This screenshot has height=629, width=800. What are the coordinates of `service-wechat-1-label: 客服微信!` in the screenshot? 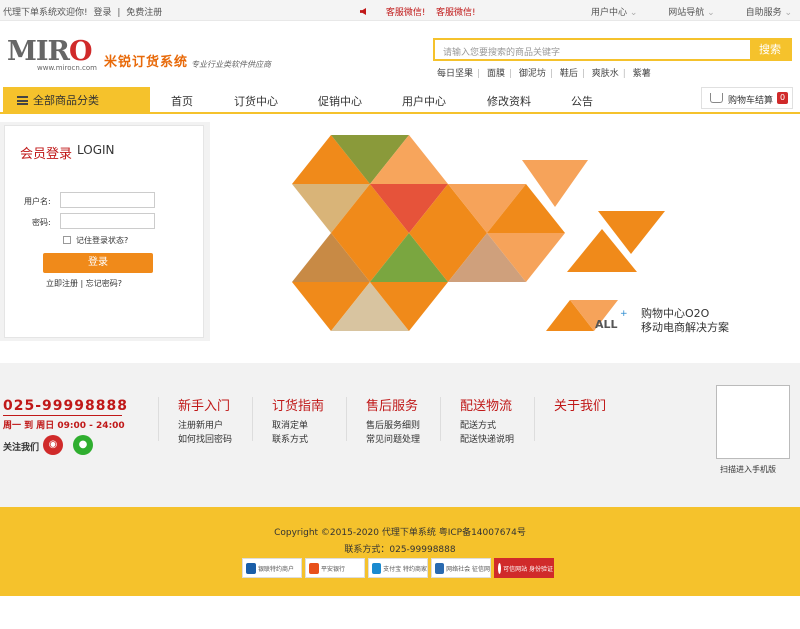 It's located at (405, 13).